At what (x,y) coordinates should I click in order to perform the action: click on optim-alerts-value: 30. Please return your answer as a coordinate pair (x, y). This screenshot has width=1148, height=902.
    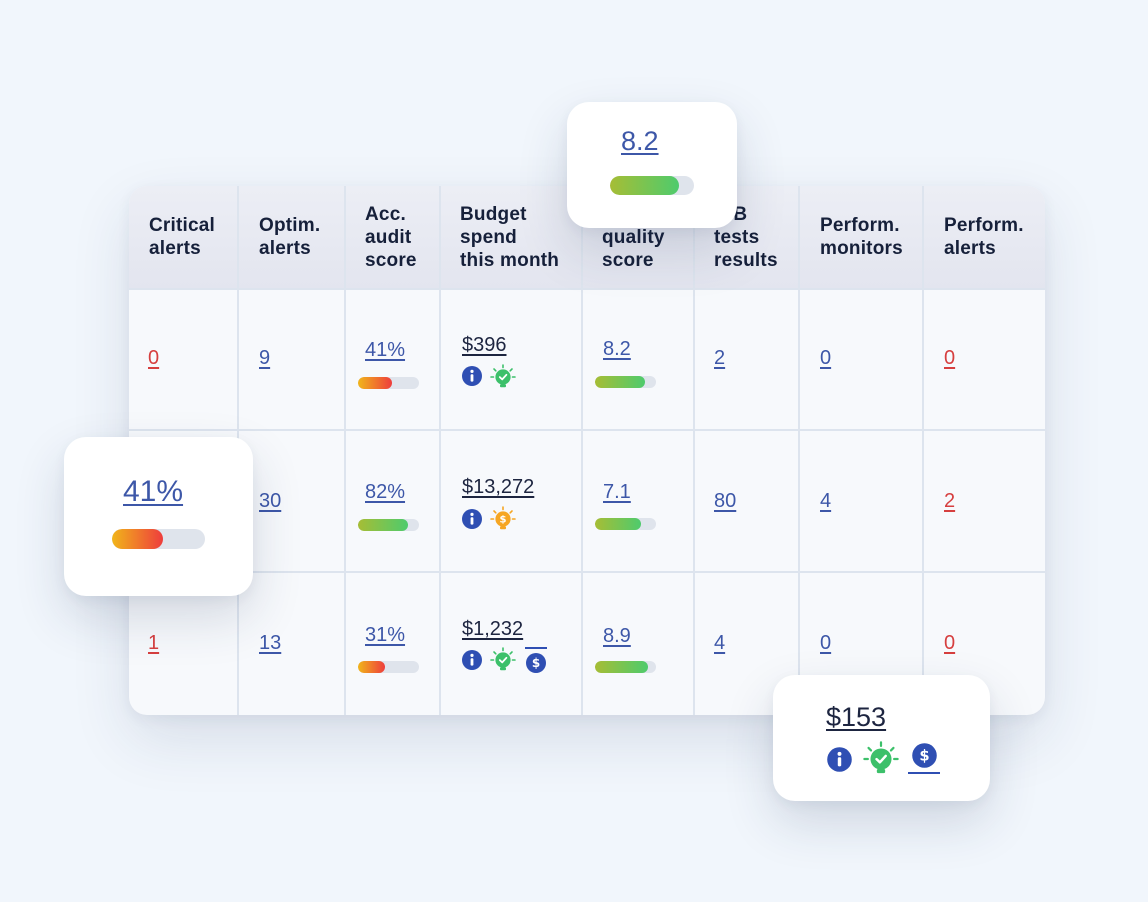
    Looking at the image, I should click on (270, 501).